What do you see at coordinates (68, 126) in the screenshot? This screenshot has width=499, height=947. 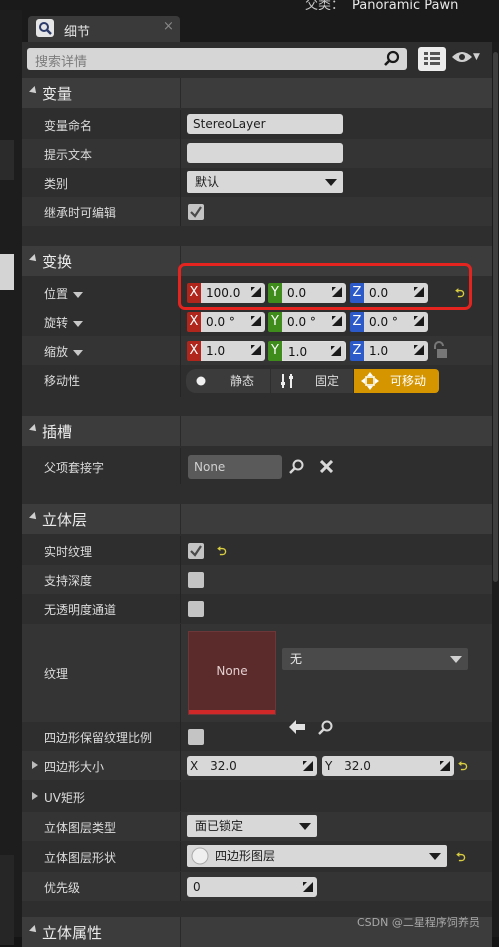 I see `variable-name-label: 变量命名` at bounding box center [68, 126].